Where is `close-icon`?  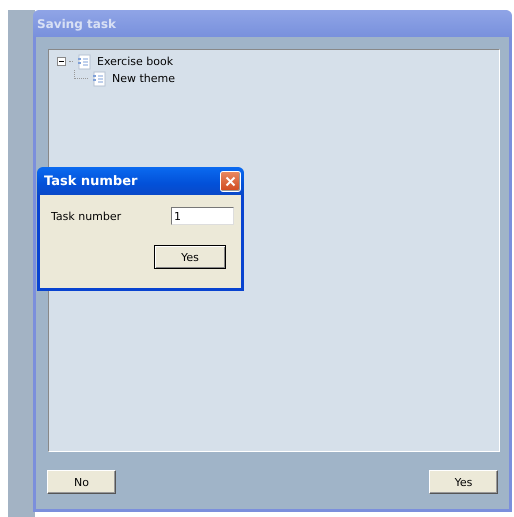 close-icon is located at coordinates (230, 181).